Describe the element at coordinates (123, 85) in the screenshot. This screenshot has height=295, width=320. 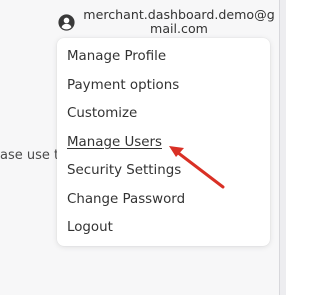
I see `menu-item-payment-options: Payment options` at that location.